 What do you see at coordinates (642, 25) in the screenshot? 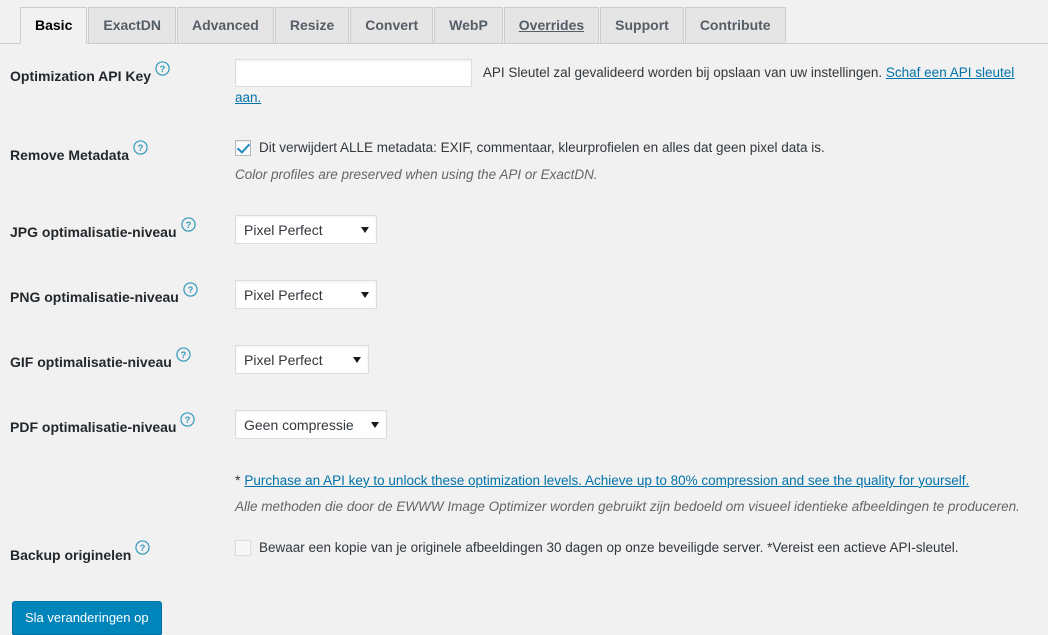
I see `tab-support: Support` at bounding box center [642, 25].